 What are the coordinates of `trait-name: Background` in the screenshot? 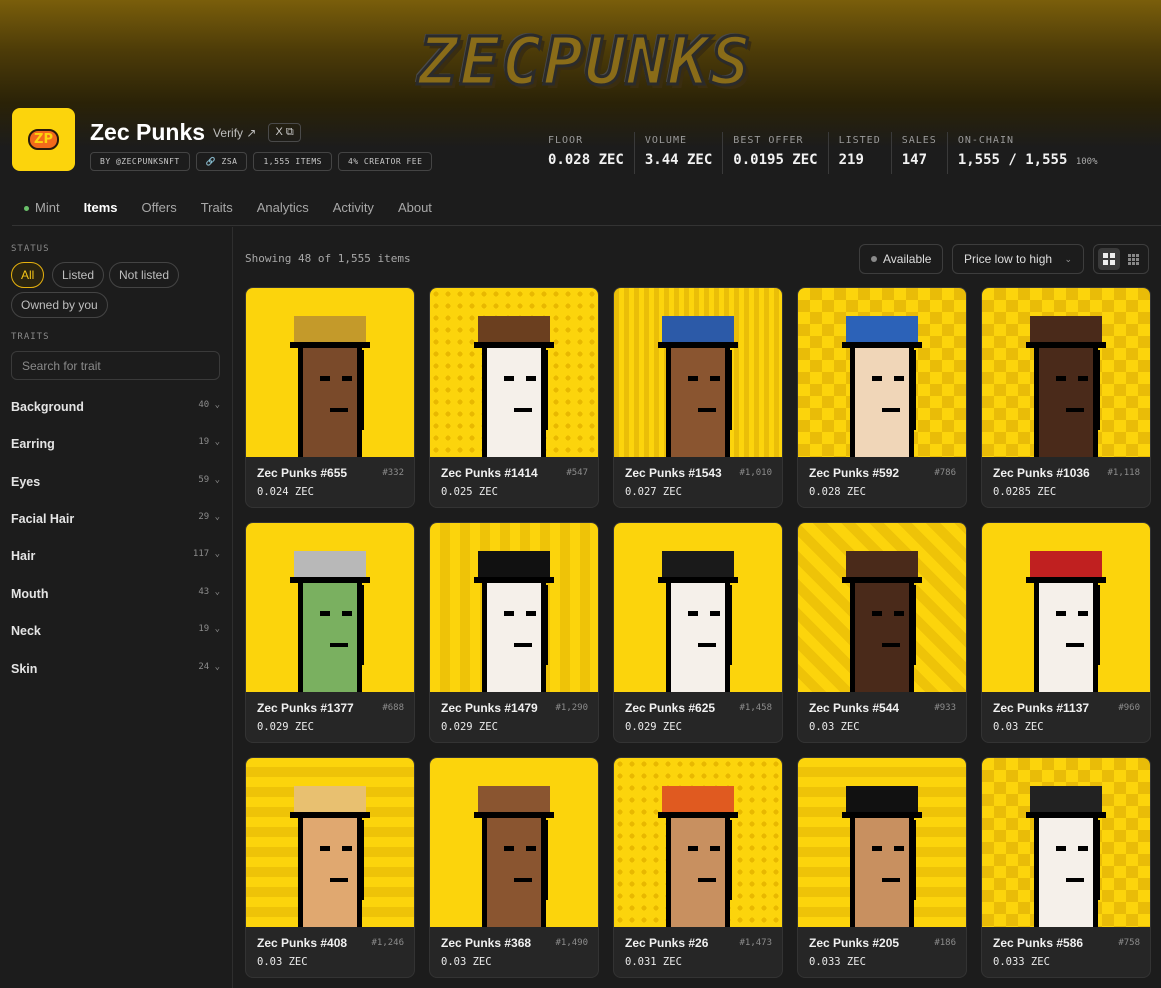 It's located at (47, 407).